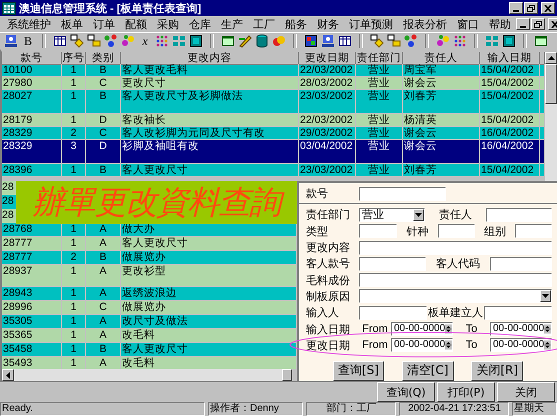 This screenshot has height=416, width=557. I want to click on table-row: 27980 1 C 更改尺寸 28/03/2002 营业 谢会云 15/04/2002, so click(273, 83).